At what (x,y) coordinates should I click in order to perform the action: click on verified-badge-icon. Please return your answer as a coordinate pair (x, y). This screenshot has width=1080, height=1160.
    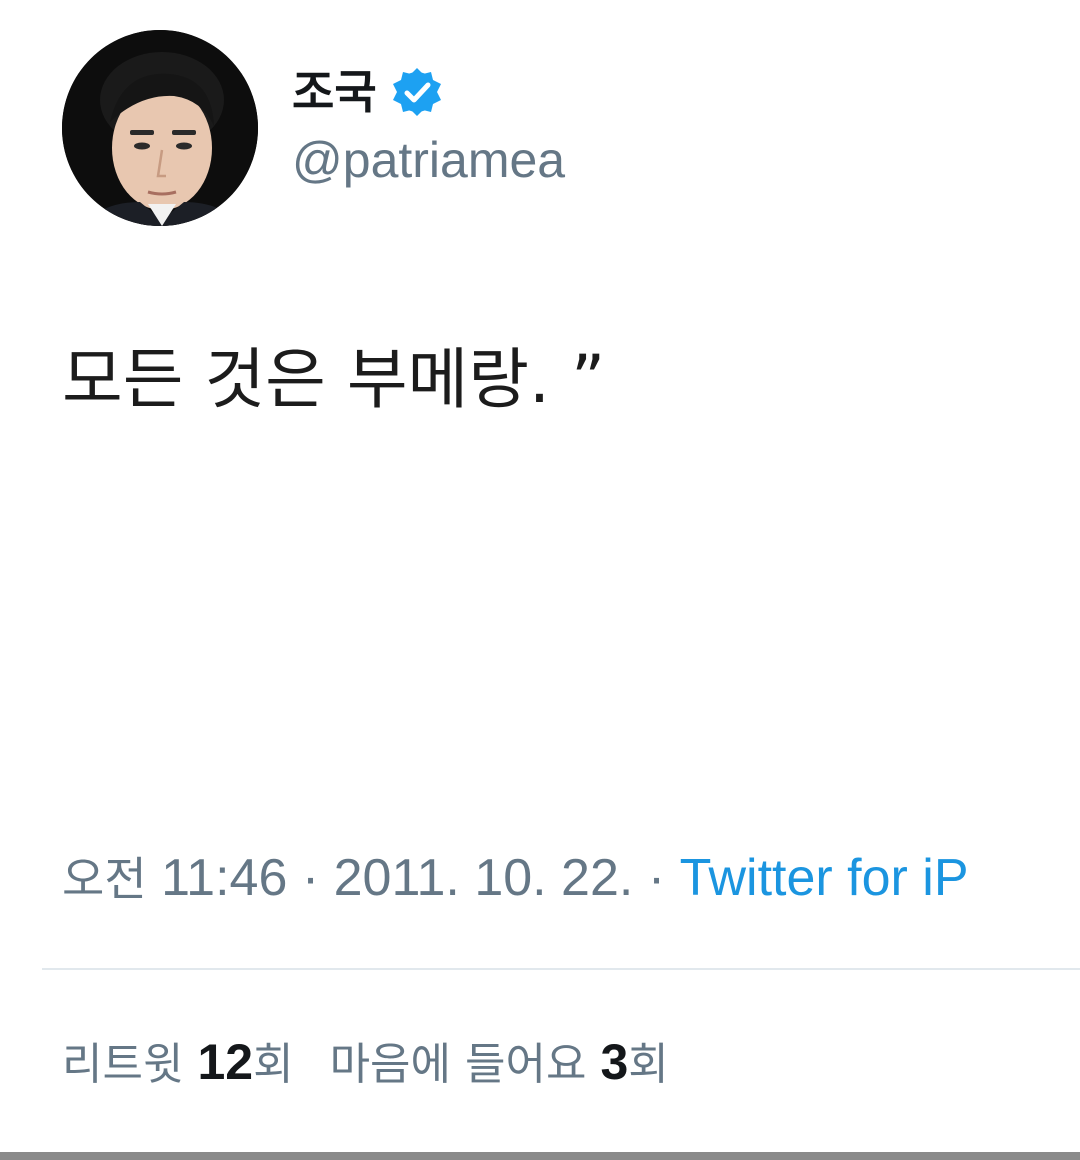
    Looking at the image, I should click on (417, 92).